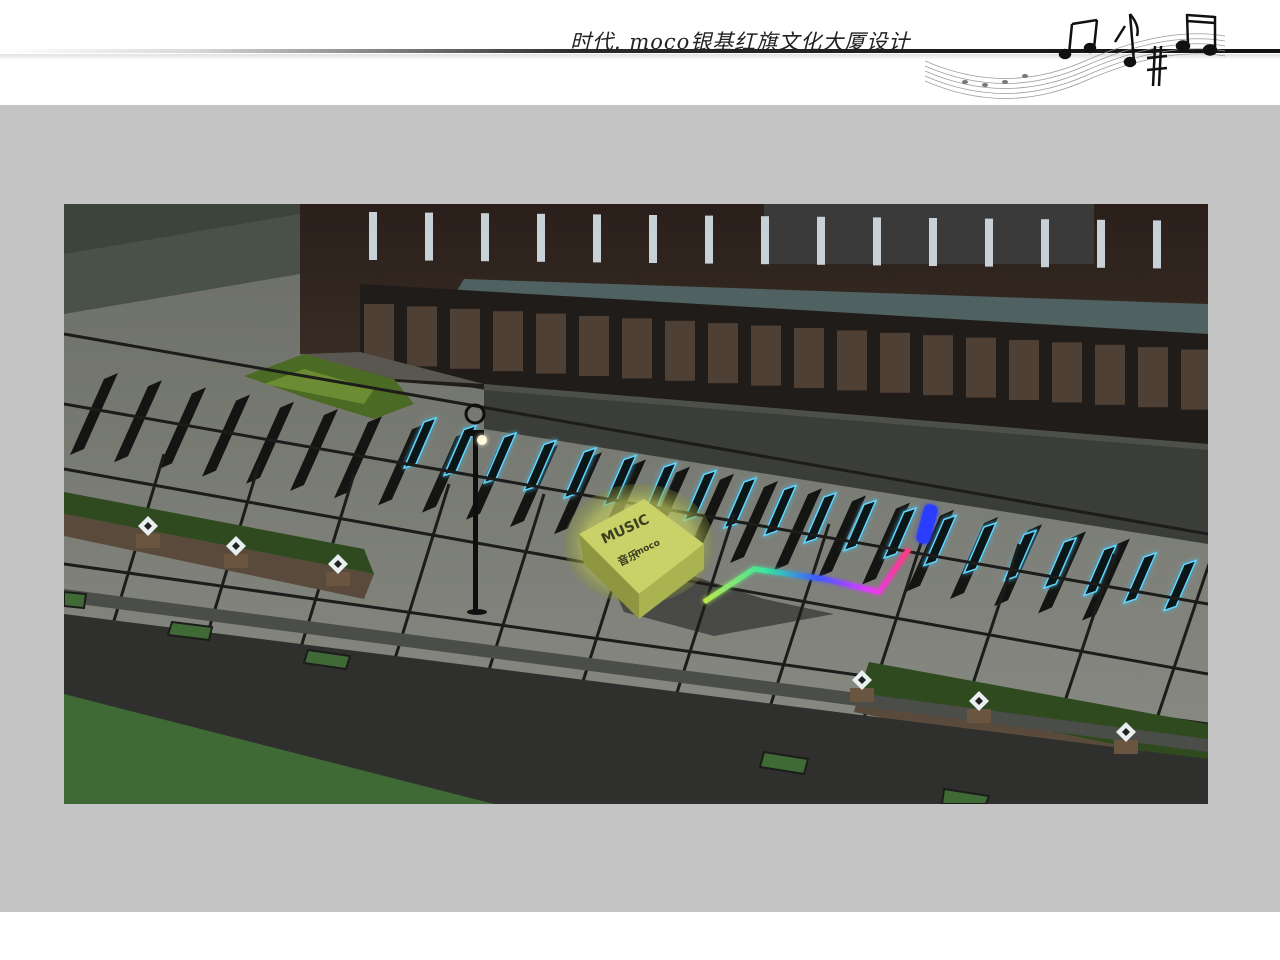  I want to click on page-header: 时代. moco银基红旗文化大厦设计, so click(640, 52).